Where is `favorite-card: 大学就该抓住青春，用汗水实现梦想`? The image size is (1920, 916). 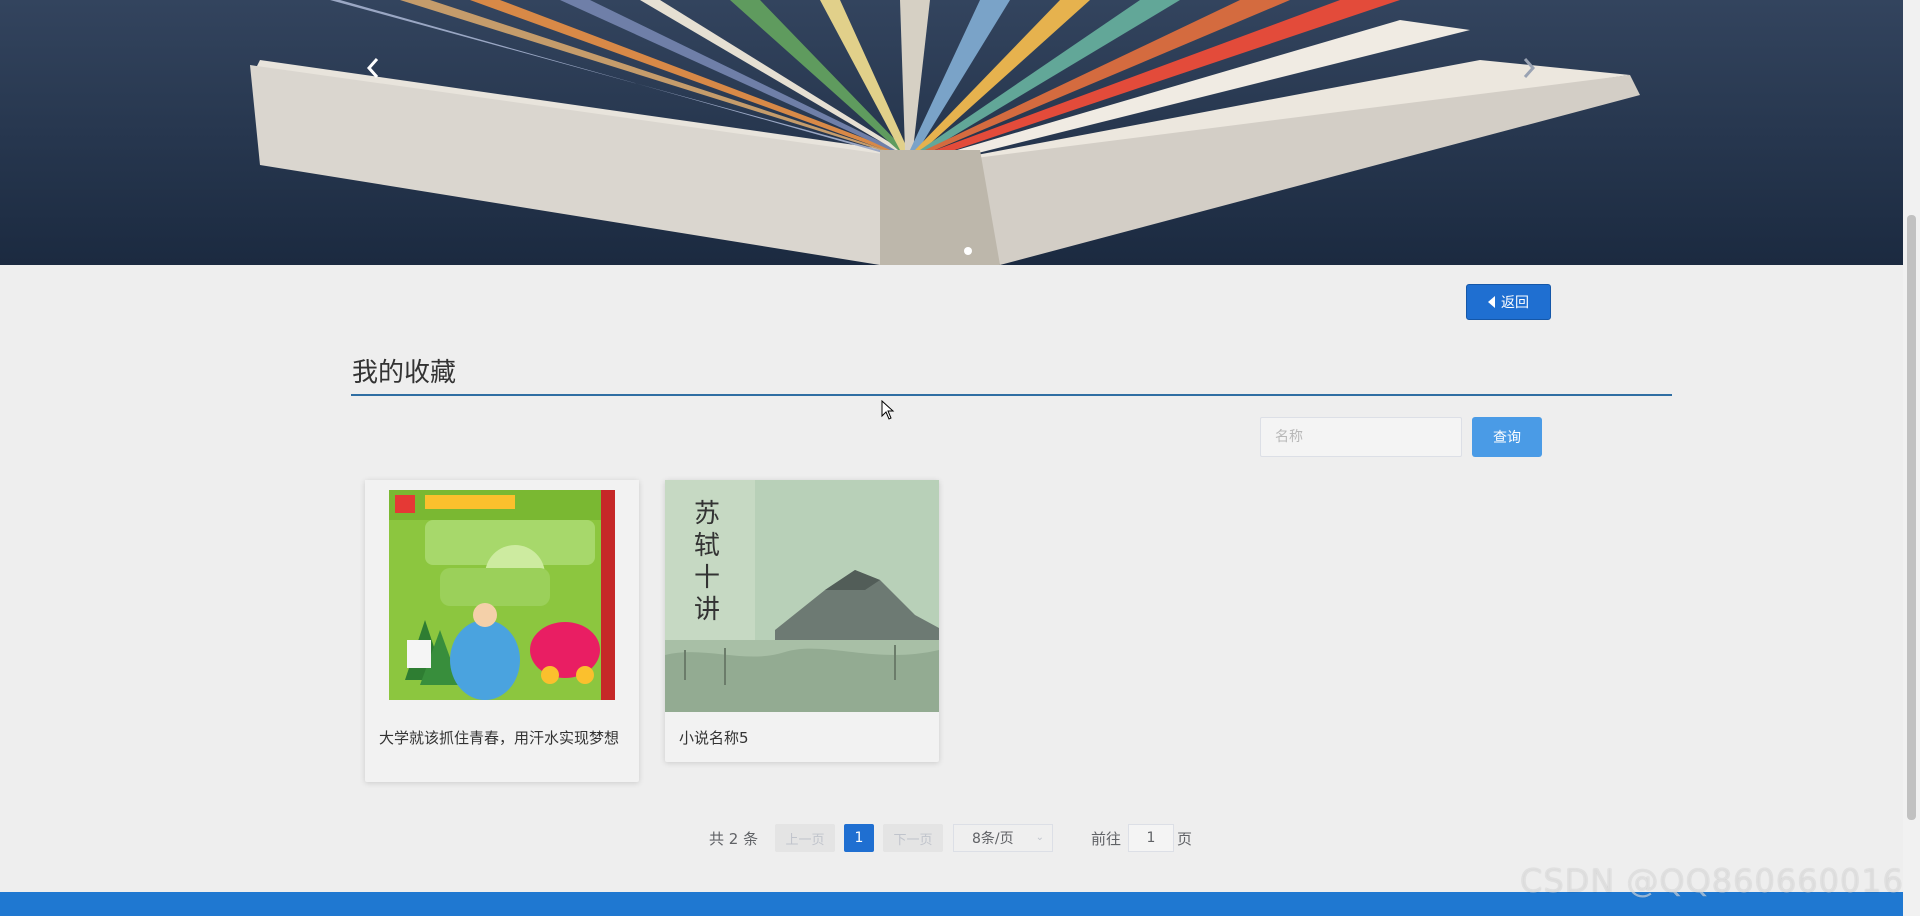
favorite-card: 大学就该抓住青春，用汗水实现梦想 is located at coordinates (502, 631).